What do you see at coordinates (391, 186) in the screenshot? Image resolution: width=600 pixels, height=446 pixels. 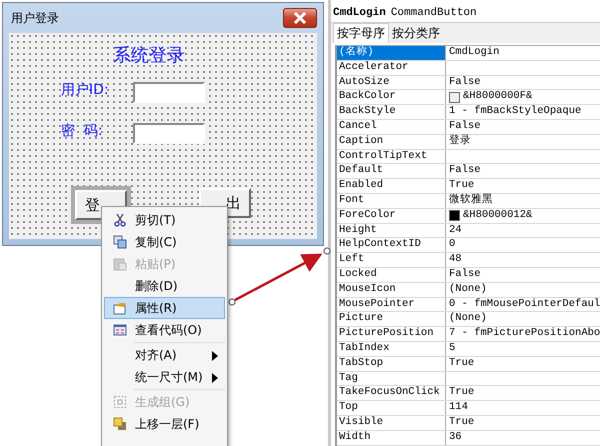 I see `property-name: Enabled` at bounding box center [391, 186].